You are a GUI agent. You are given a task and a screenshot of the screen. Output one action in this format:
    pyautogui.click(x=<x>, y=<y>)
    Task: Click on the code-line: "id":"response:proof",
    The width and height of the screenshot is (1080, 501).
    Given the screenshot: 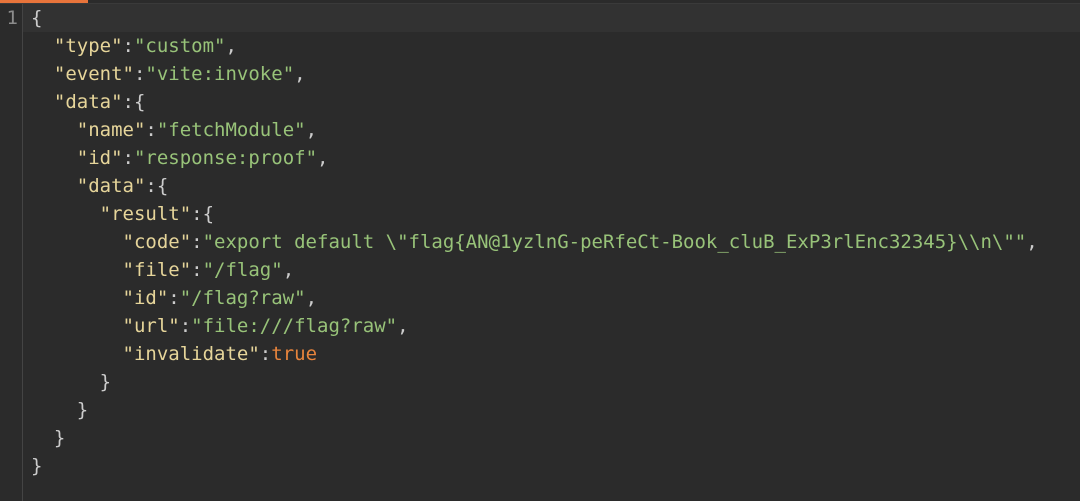 What is the action you would take?
    pyautogui.click(x=555, y=158)
    